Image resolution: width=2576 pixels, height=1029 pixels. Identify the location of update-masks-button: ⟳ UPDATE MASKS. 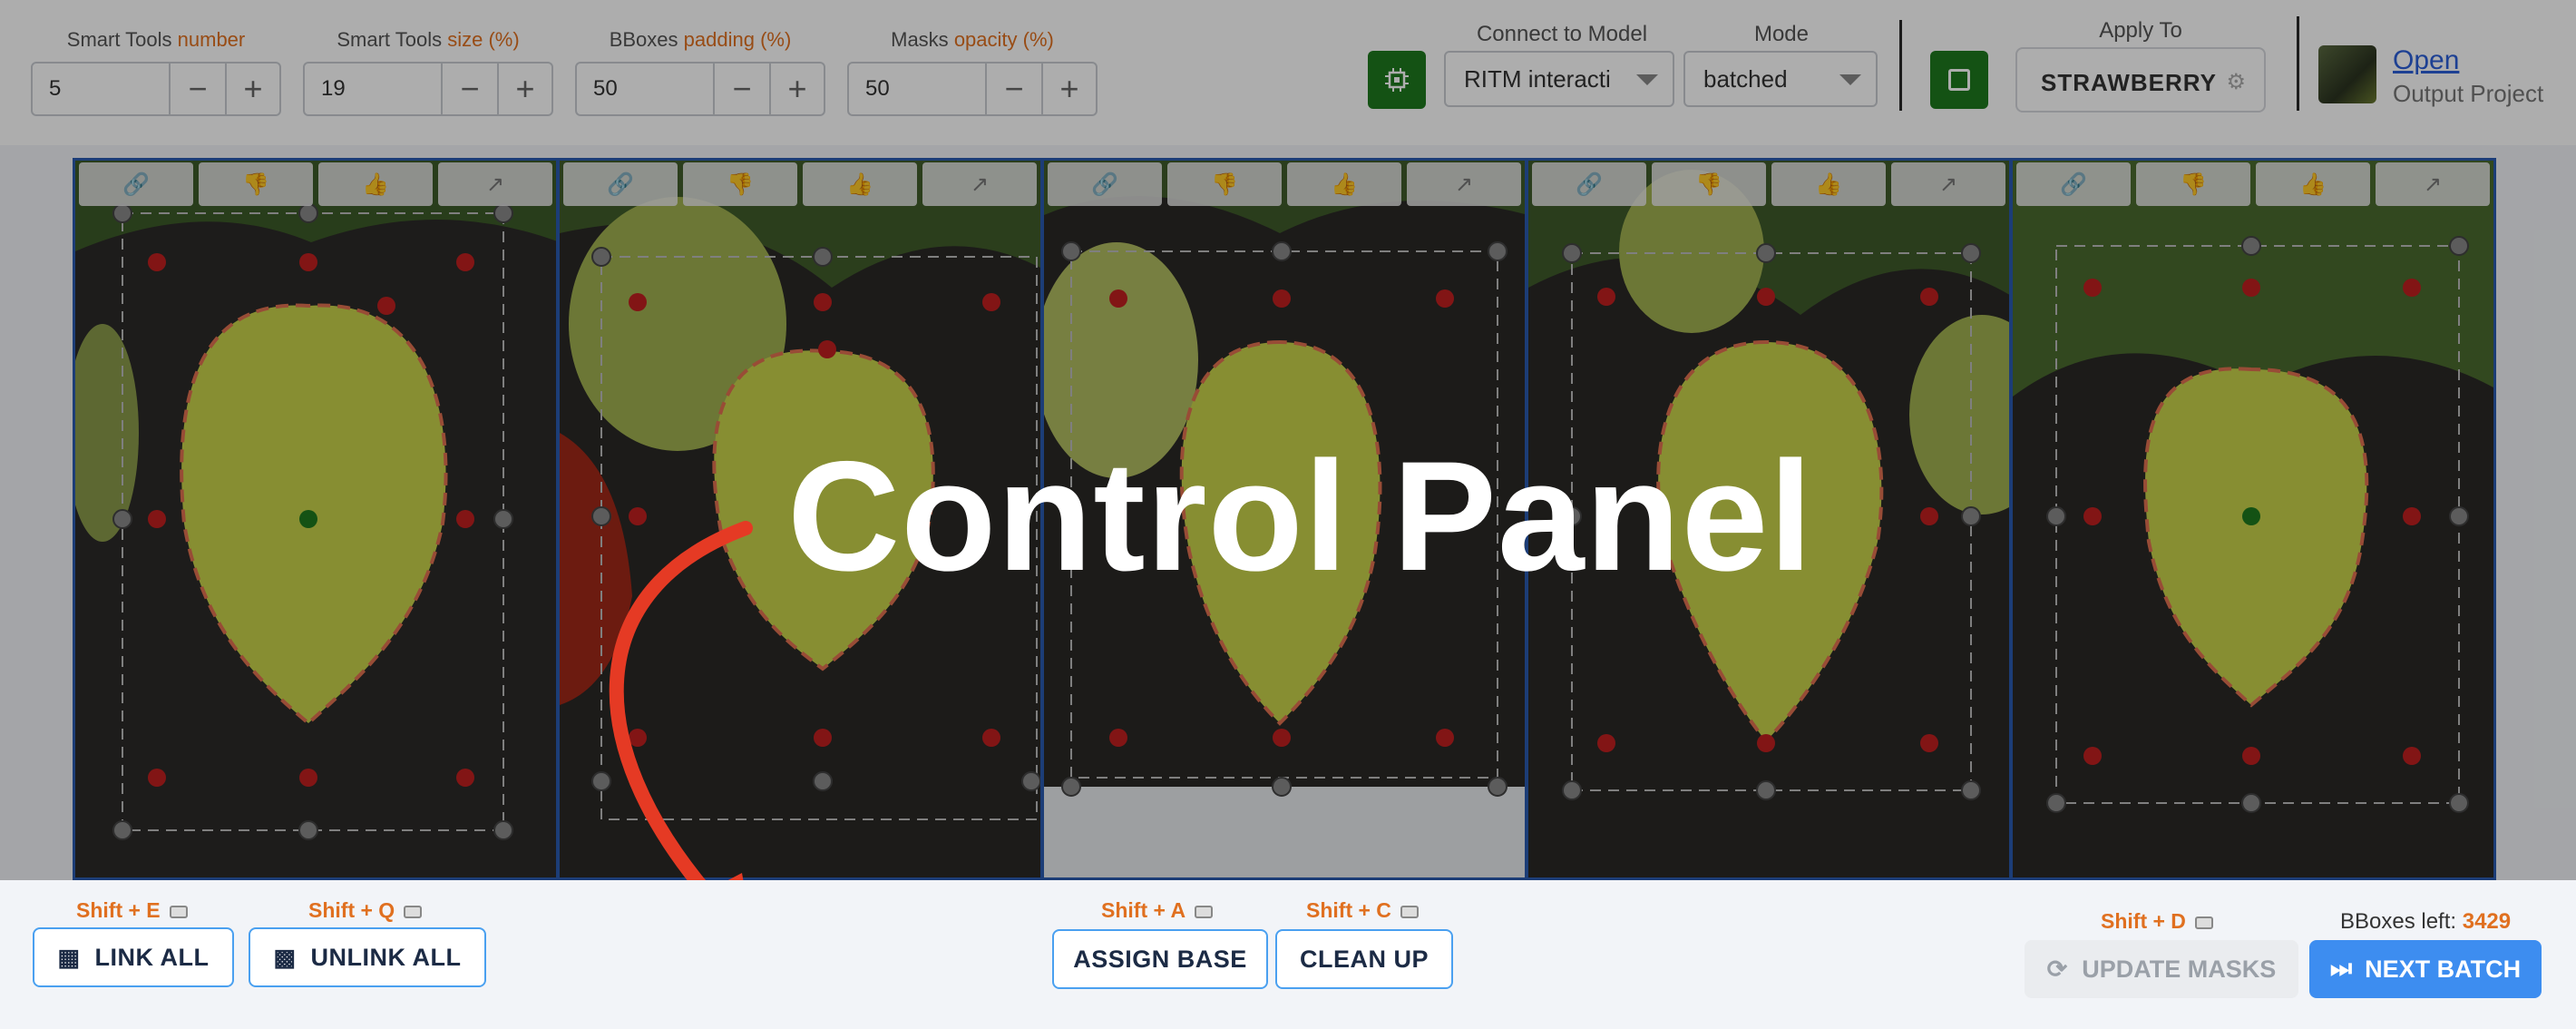
(2161, 969).